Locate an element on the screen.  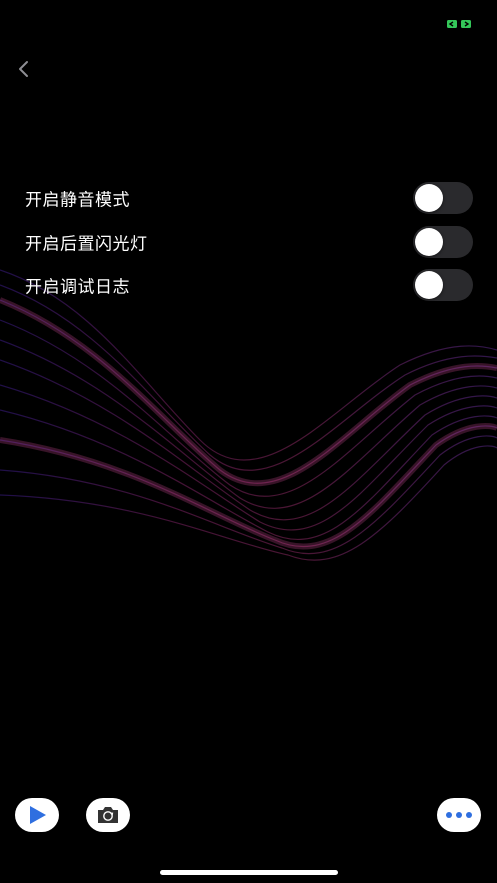
camera-switch-icon is located at coordinates (108, 815).